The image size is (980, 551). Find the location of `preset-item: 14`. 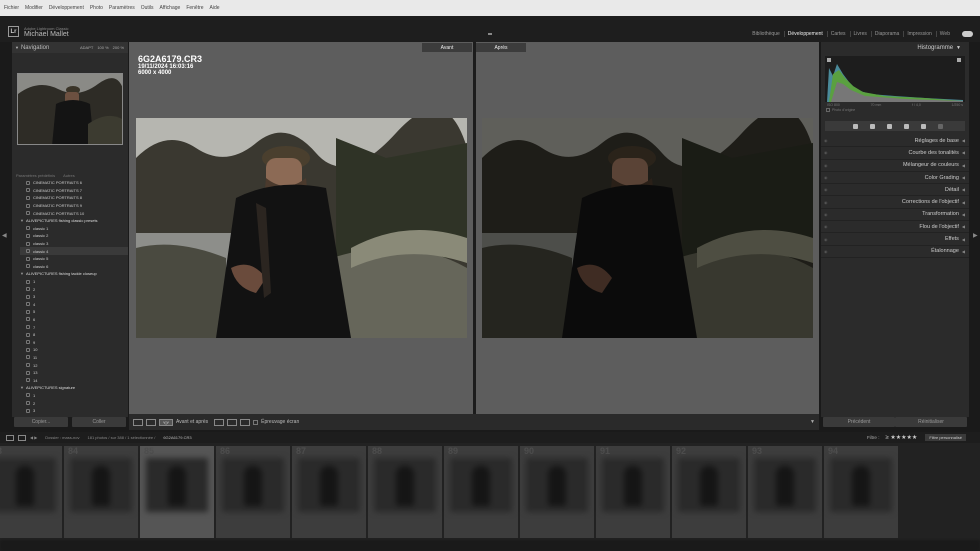

preset-item: 14 is located at coordinates (74, 380).